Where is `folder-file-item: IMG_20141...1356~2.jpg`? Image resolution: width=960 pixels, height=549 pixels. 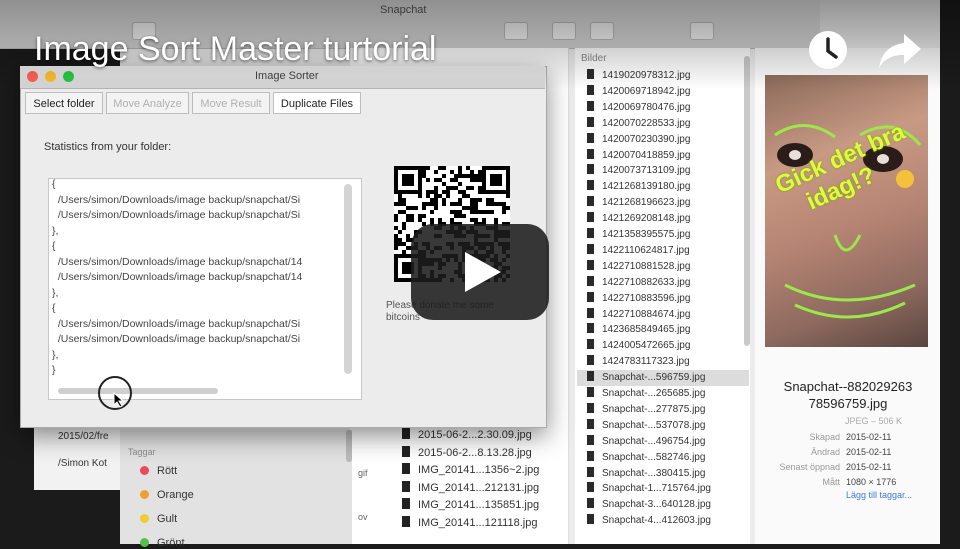 folder-file-item: IMG_20141...1356~2.jpg is located at coordinates (470, 469).